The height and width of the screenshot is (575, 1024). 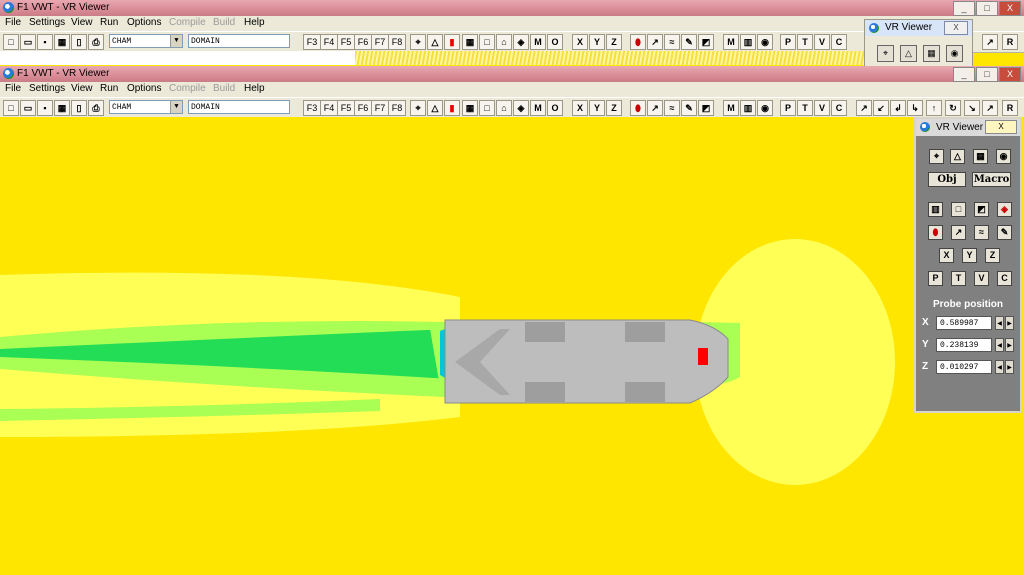 I want to click on iso-icon: ◩, so click(x=706, y=108).